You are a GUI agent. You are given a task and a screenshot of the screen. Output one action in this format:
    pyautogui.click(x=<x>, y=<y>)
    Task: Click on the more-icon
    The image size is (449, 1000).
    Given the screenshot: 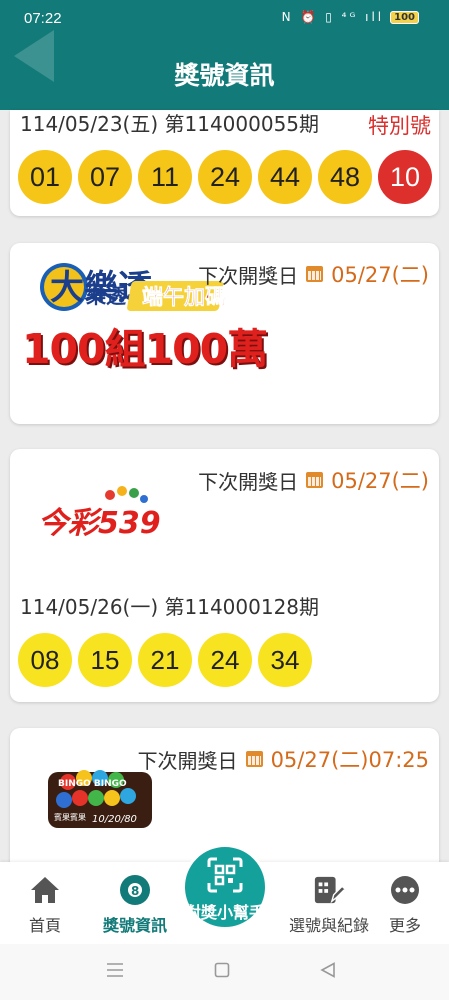 What is the action you would take?
    pyautogui.click(x=405, y=890)
    